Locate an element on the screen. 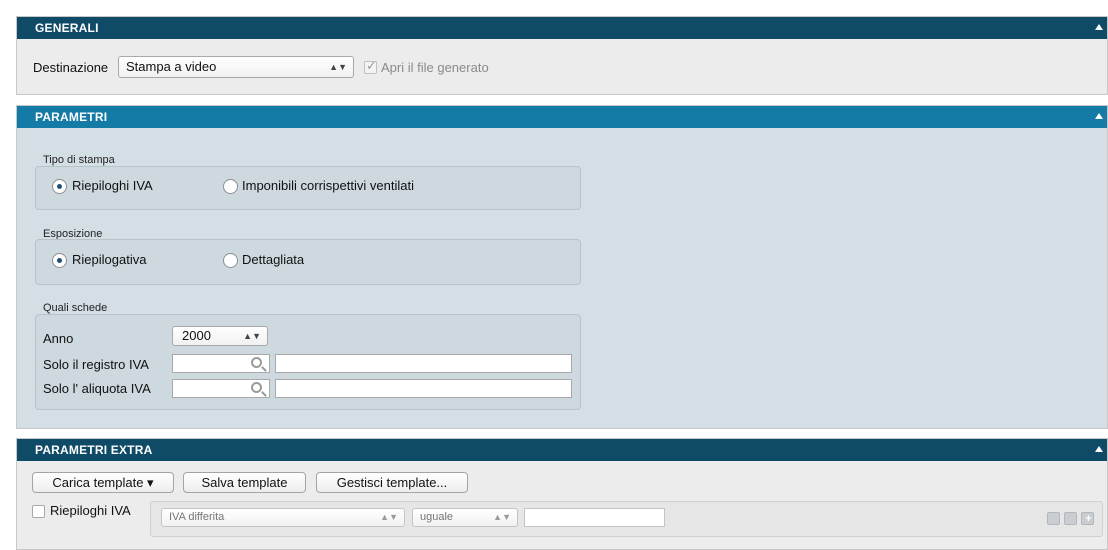 The width and height of the screenshot is (1108, 550). tipo-stampa-title: Tipo di stampa is located at coordinates (79, 160).